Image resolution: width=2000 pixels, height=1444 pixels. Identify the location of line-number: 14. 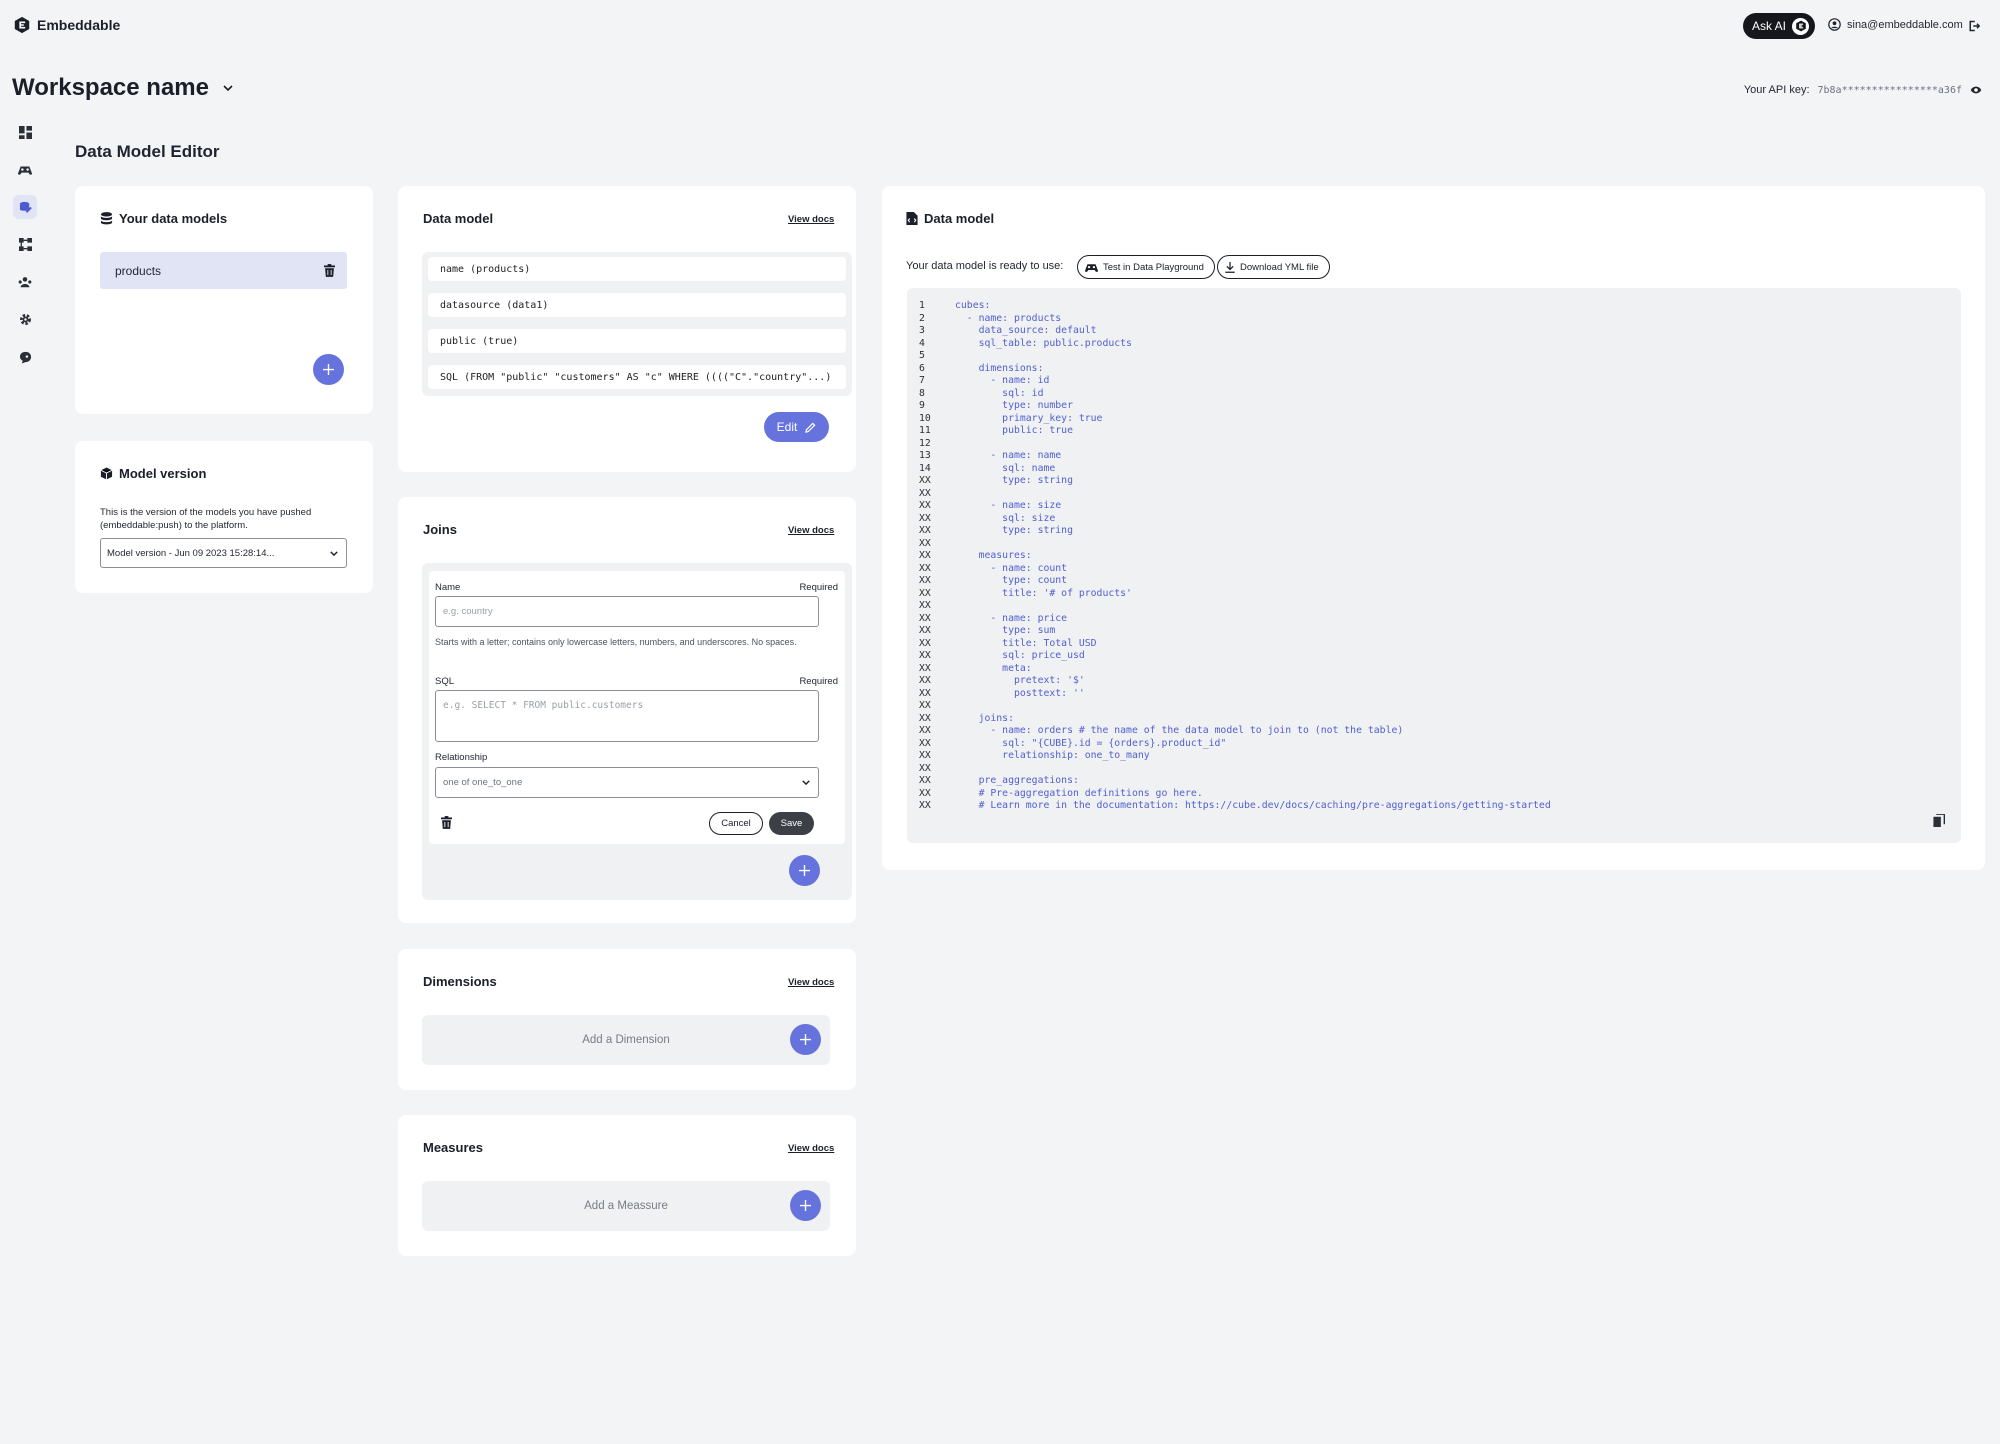
(925, 468).